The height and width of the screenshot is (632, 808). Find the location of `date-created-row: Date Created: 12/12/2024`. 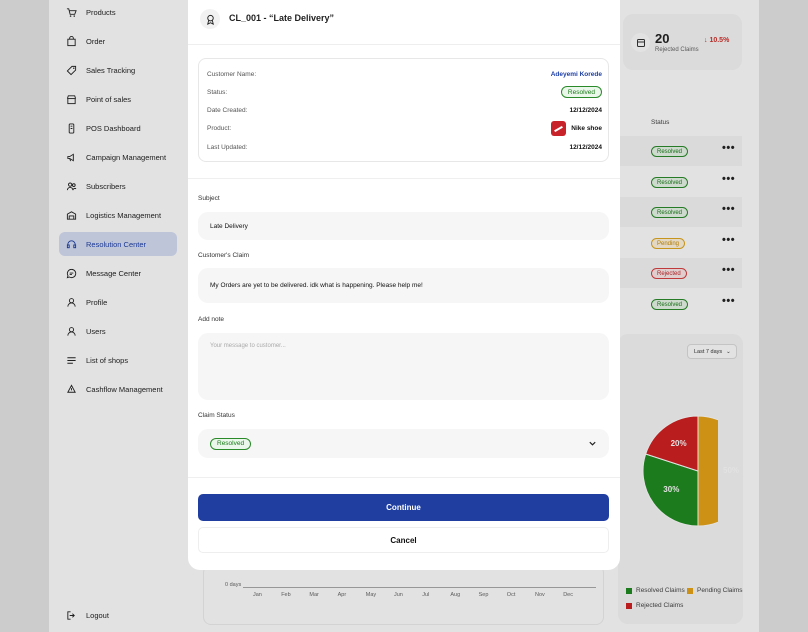

date-created-row: Date Created: 12/12/2024 is located at coordinates (404, 110).